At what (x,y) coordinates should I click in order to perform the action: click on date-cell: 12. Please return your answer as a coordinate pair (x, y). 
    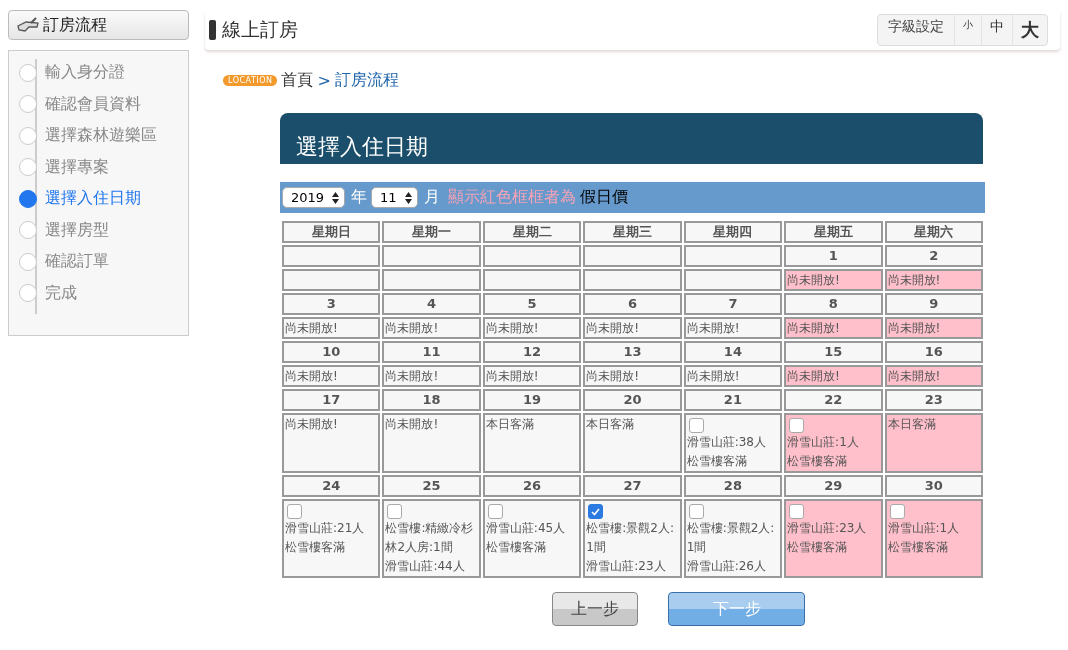
    Looking at the image, I should click on (532, 352).